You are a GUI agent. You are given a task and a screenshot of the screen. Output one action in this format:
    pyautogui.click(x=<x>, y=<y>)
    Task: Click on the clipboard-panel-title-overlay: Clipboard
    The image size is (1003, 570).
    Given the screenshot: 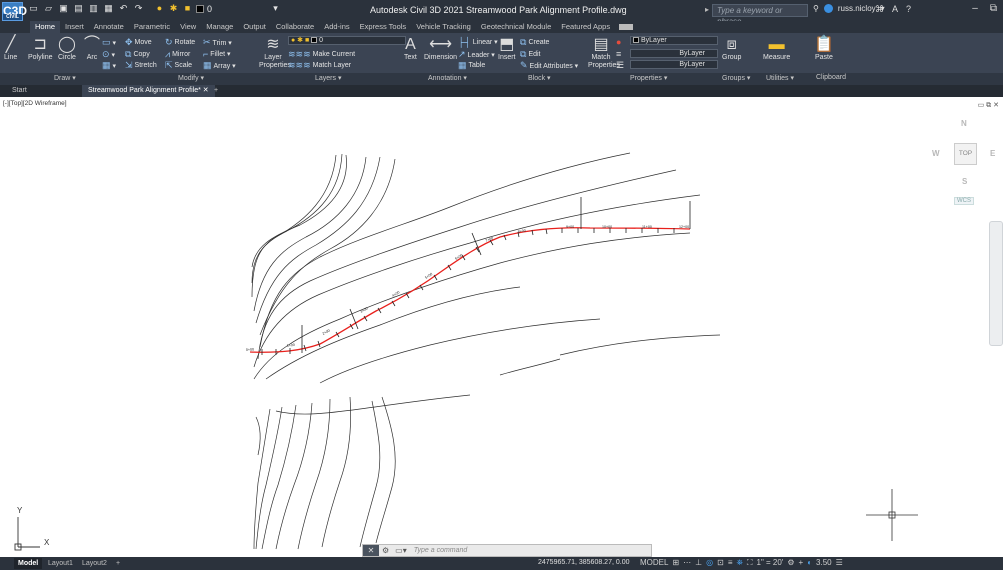 What is the action you would take?
    pyautogui.click(x=831, y=77)
    